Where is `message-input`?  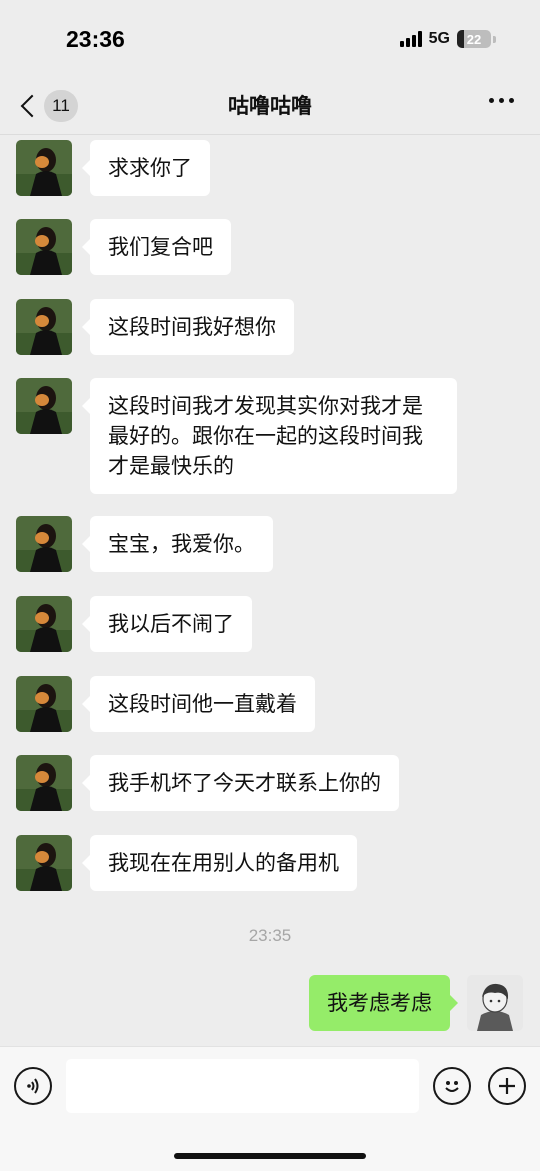
message-input is located at coordinates (242, 1086).